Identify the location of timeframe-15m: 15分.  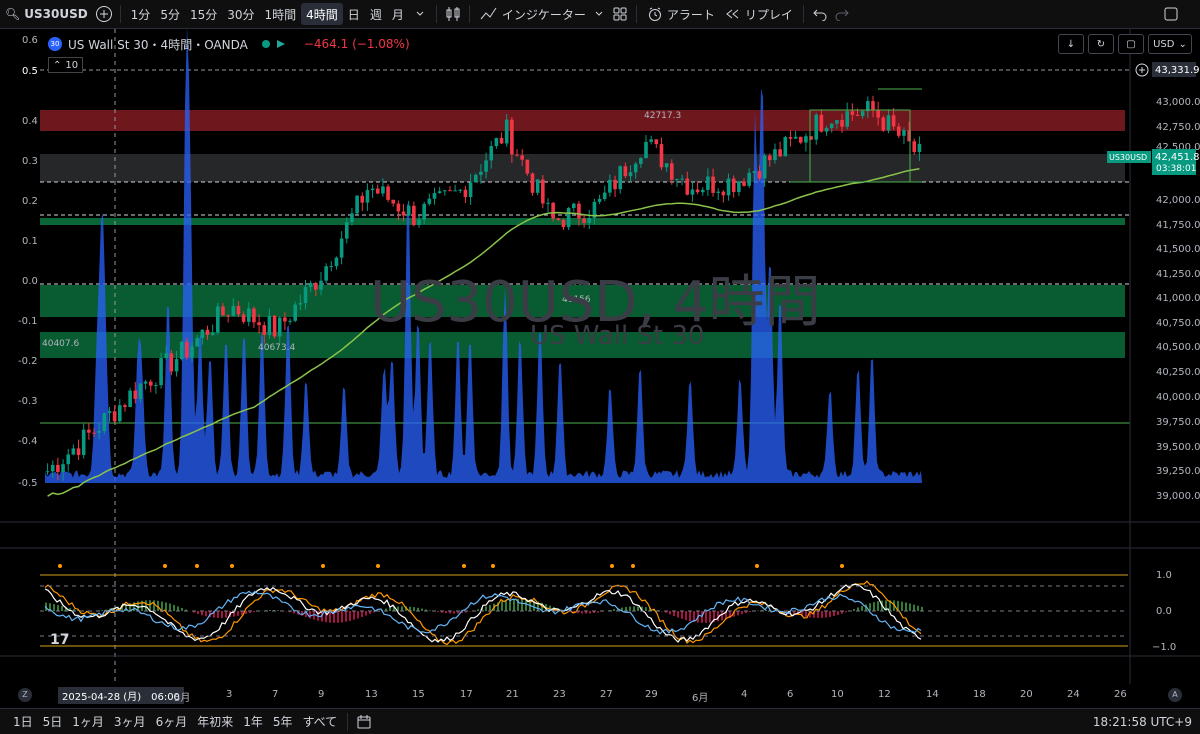
(203, 14).